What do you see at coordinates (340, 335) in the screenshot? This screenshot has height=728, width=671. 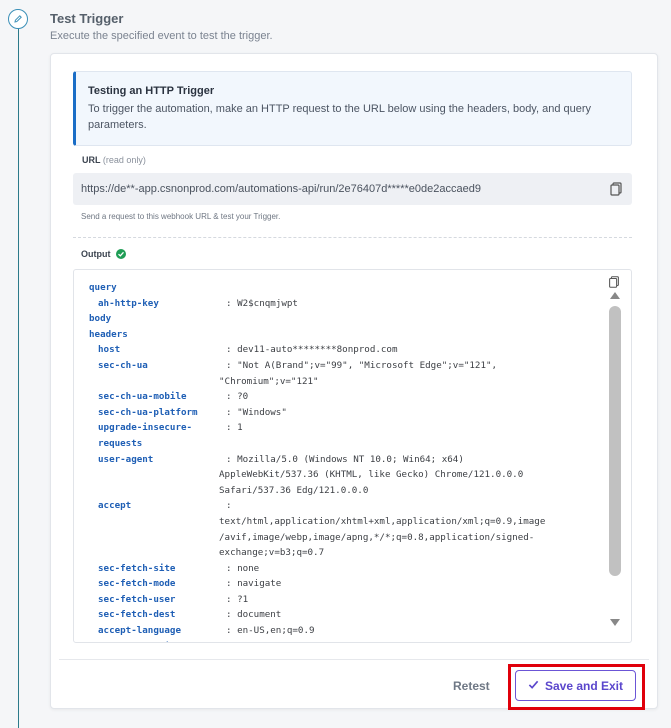 I see `output-line: headers` at bounding box center [340, 335].